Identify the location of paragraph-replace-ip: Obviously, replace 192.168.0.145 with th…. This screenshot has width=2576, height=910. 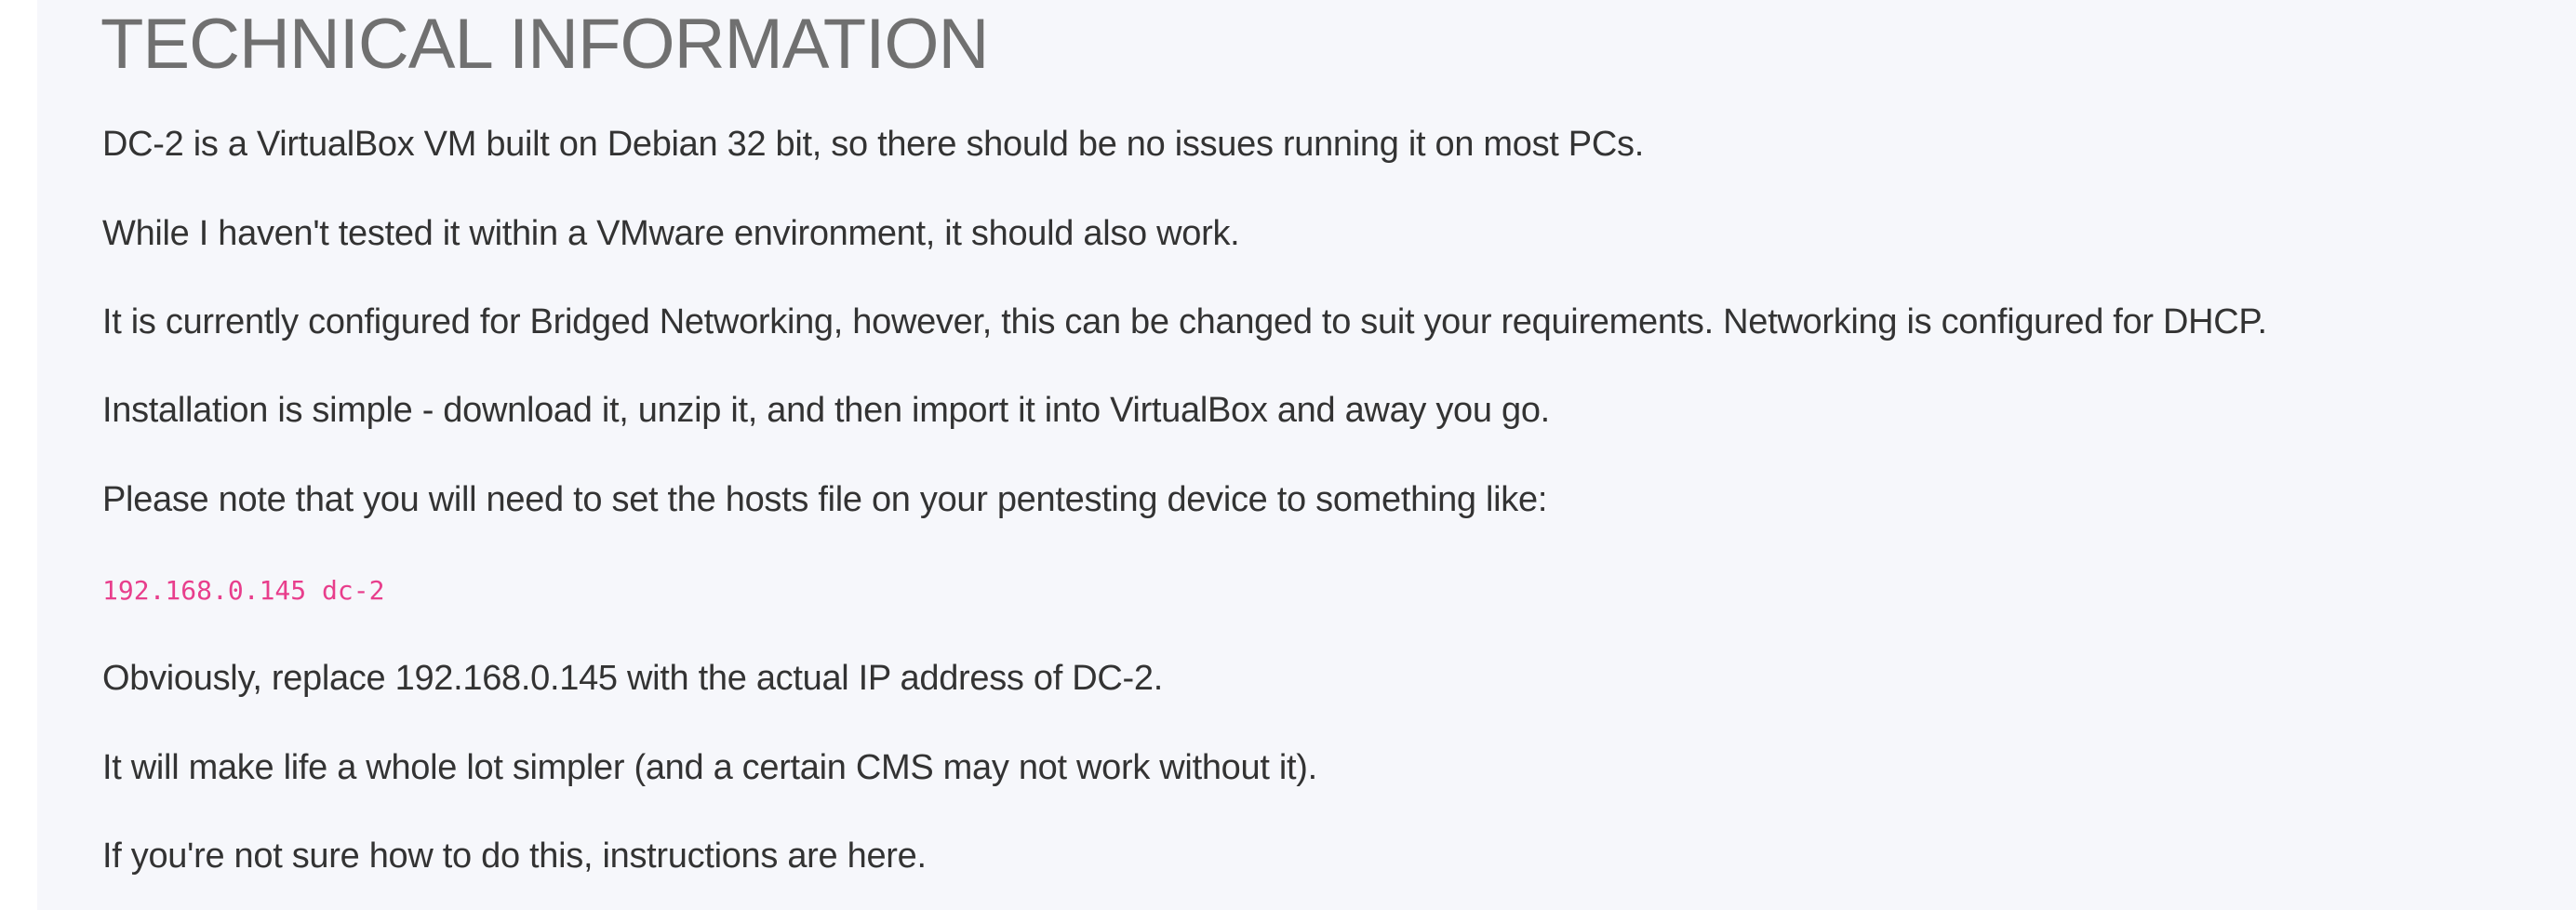
(632, 678).